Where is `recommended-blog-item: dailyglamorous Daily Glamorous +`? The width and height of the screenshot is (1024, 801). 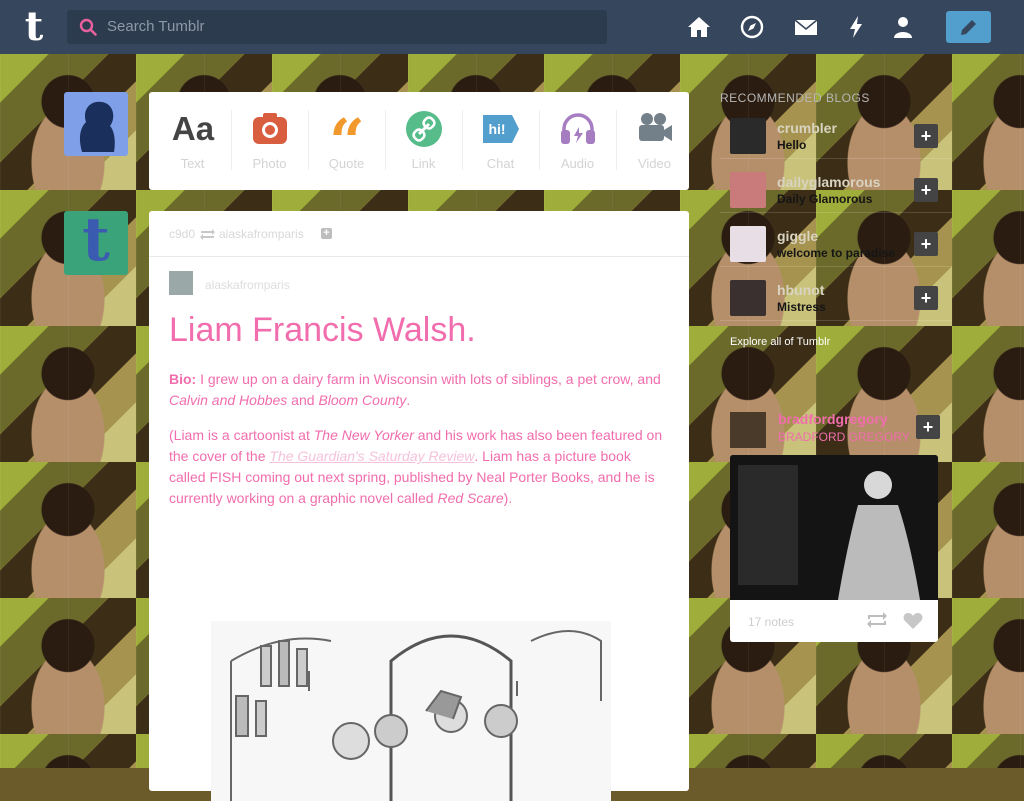 recommended-blog-item: dailyglamorous Daily Glamorous + is located at coordinates (836, 188).